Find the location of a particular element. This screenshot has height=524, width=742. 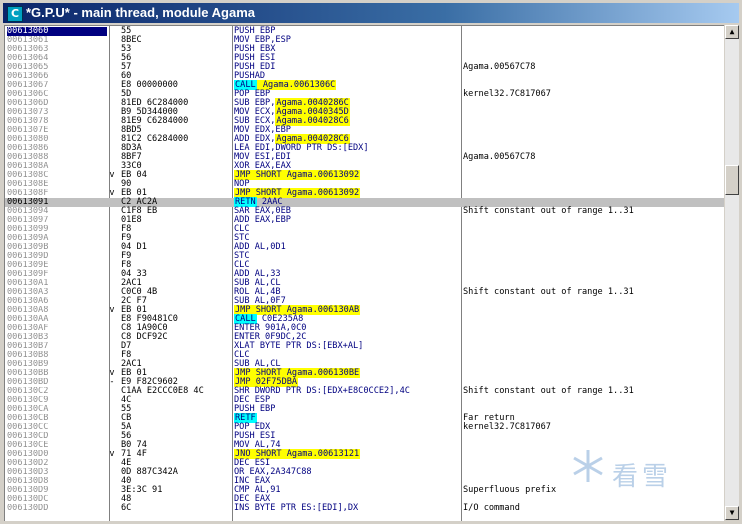

address-cell: 006130D8 is located at coordinates (28, 481).